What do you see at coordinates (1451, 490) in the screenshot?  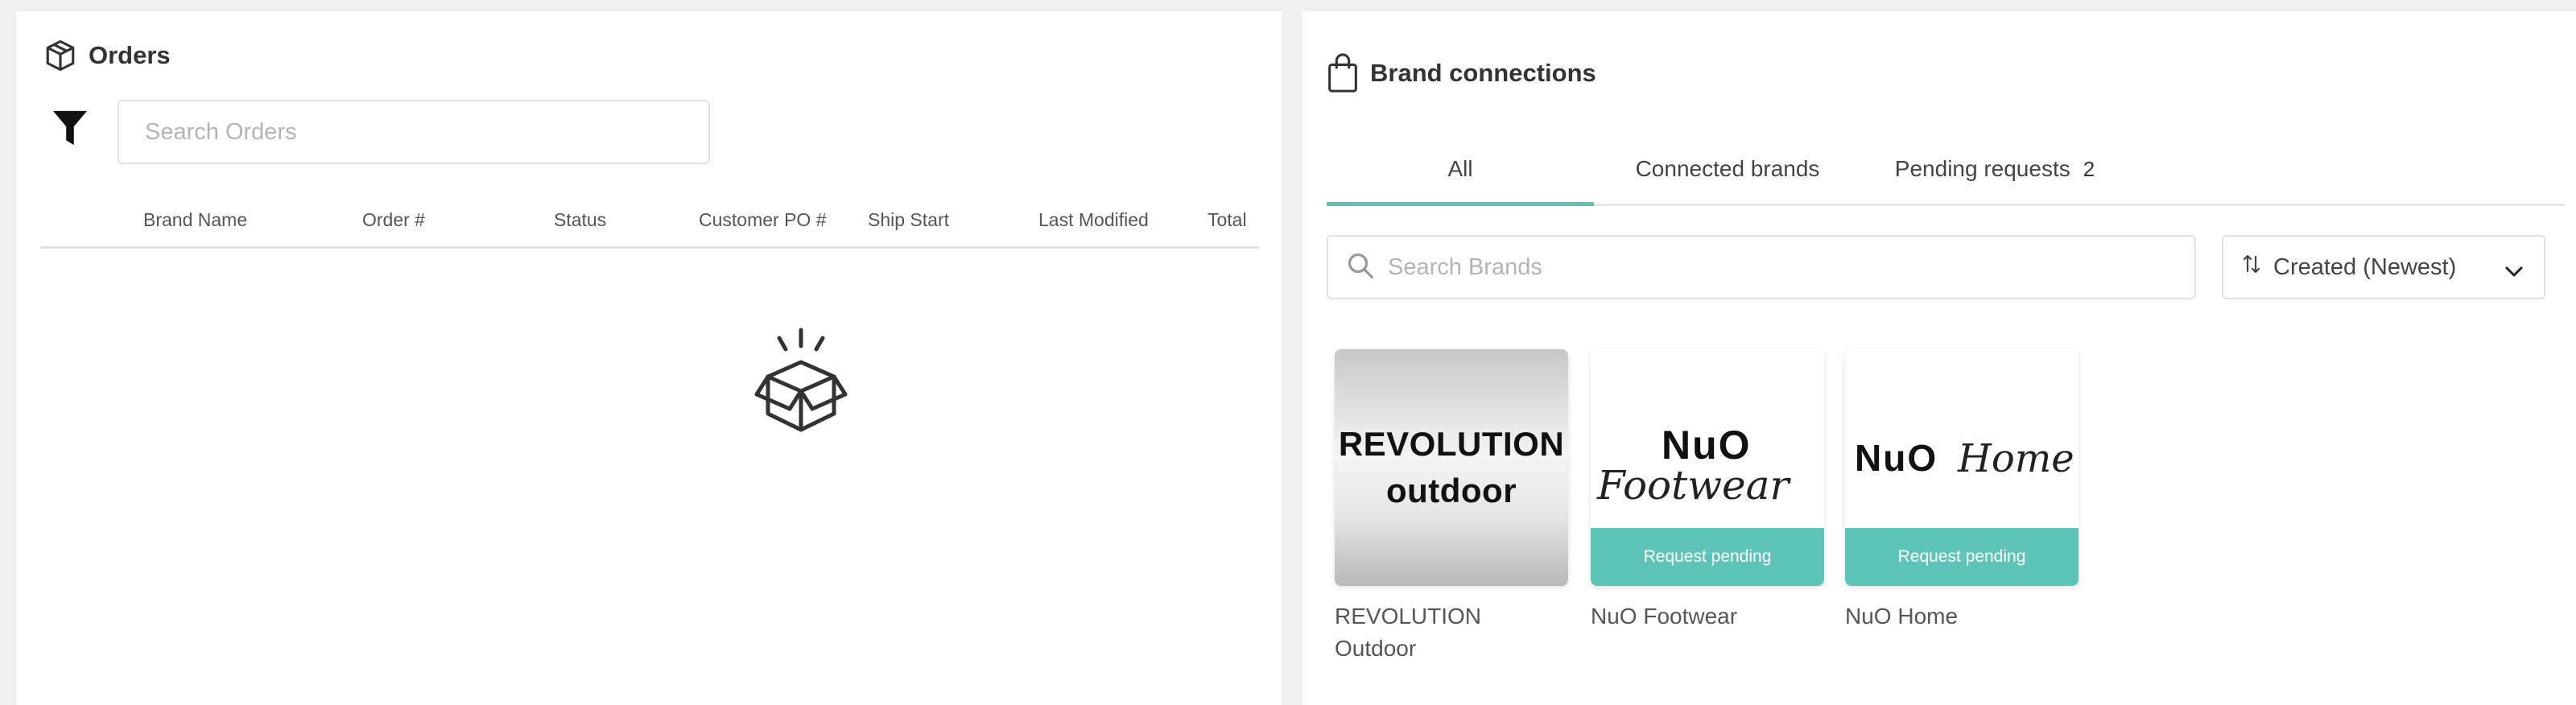 I see `logo-text-line-2: outdoor` at bounding box center [1451, 490].